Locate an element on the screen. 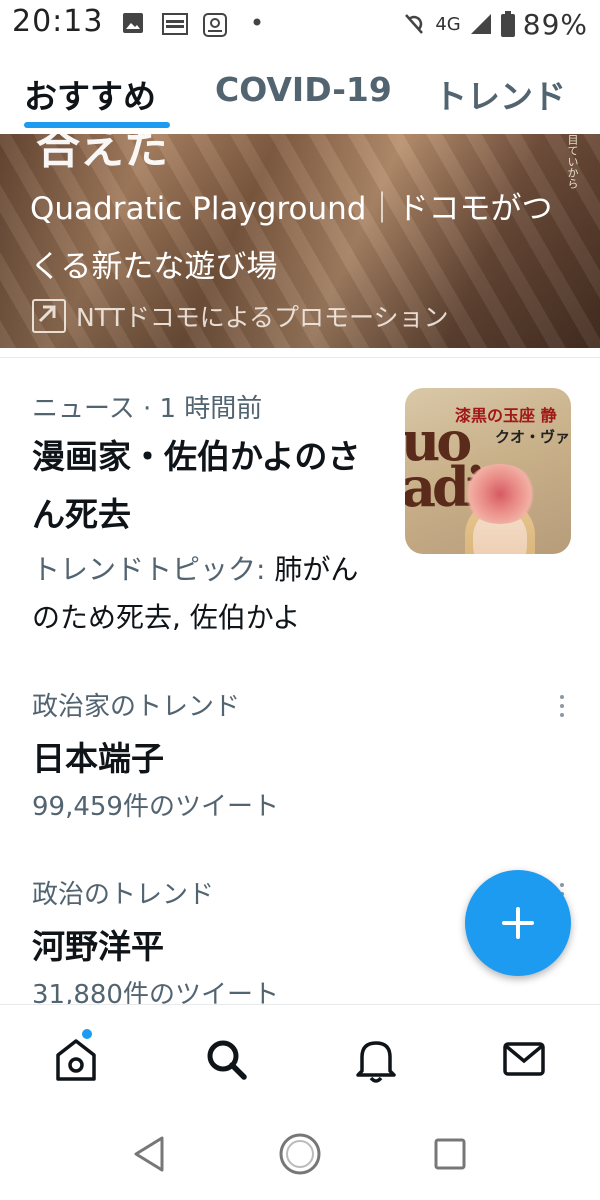  personal-screen-icon is located at coordinates (175, 24).